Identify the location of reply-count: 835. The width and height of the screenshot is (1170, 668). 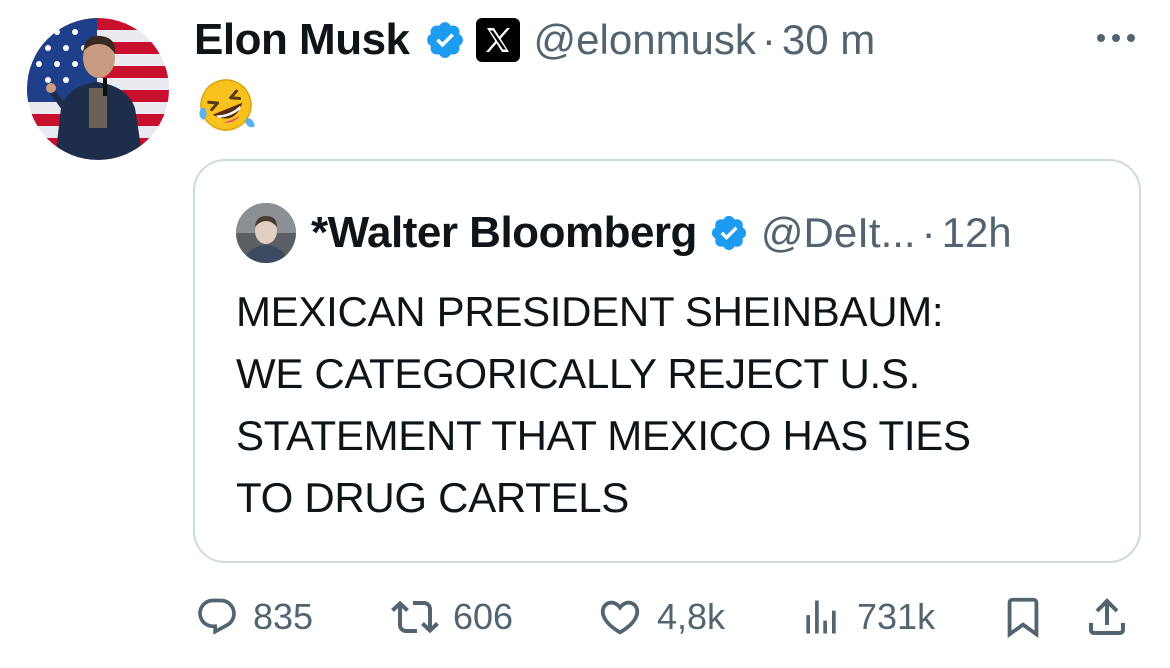
(283, 616).